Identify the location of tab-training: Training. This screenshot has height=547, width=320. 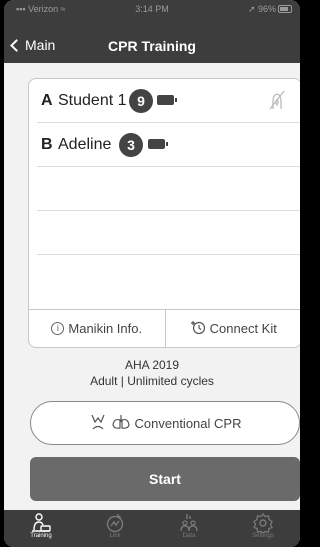
(41, 528).